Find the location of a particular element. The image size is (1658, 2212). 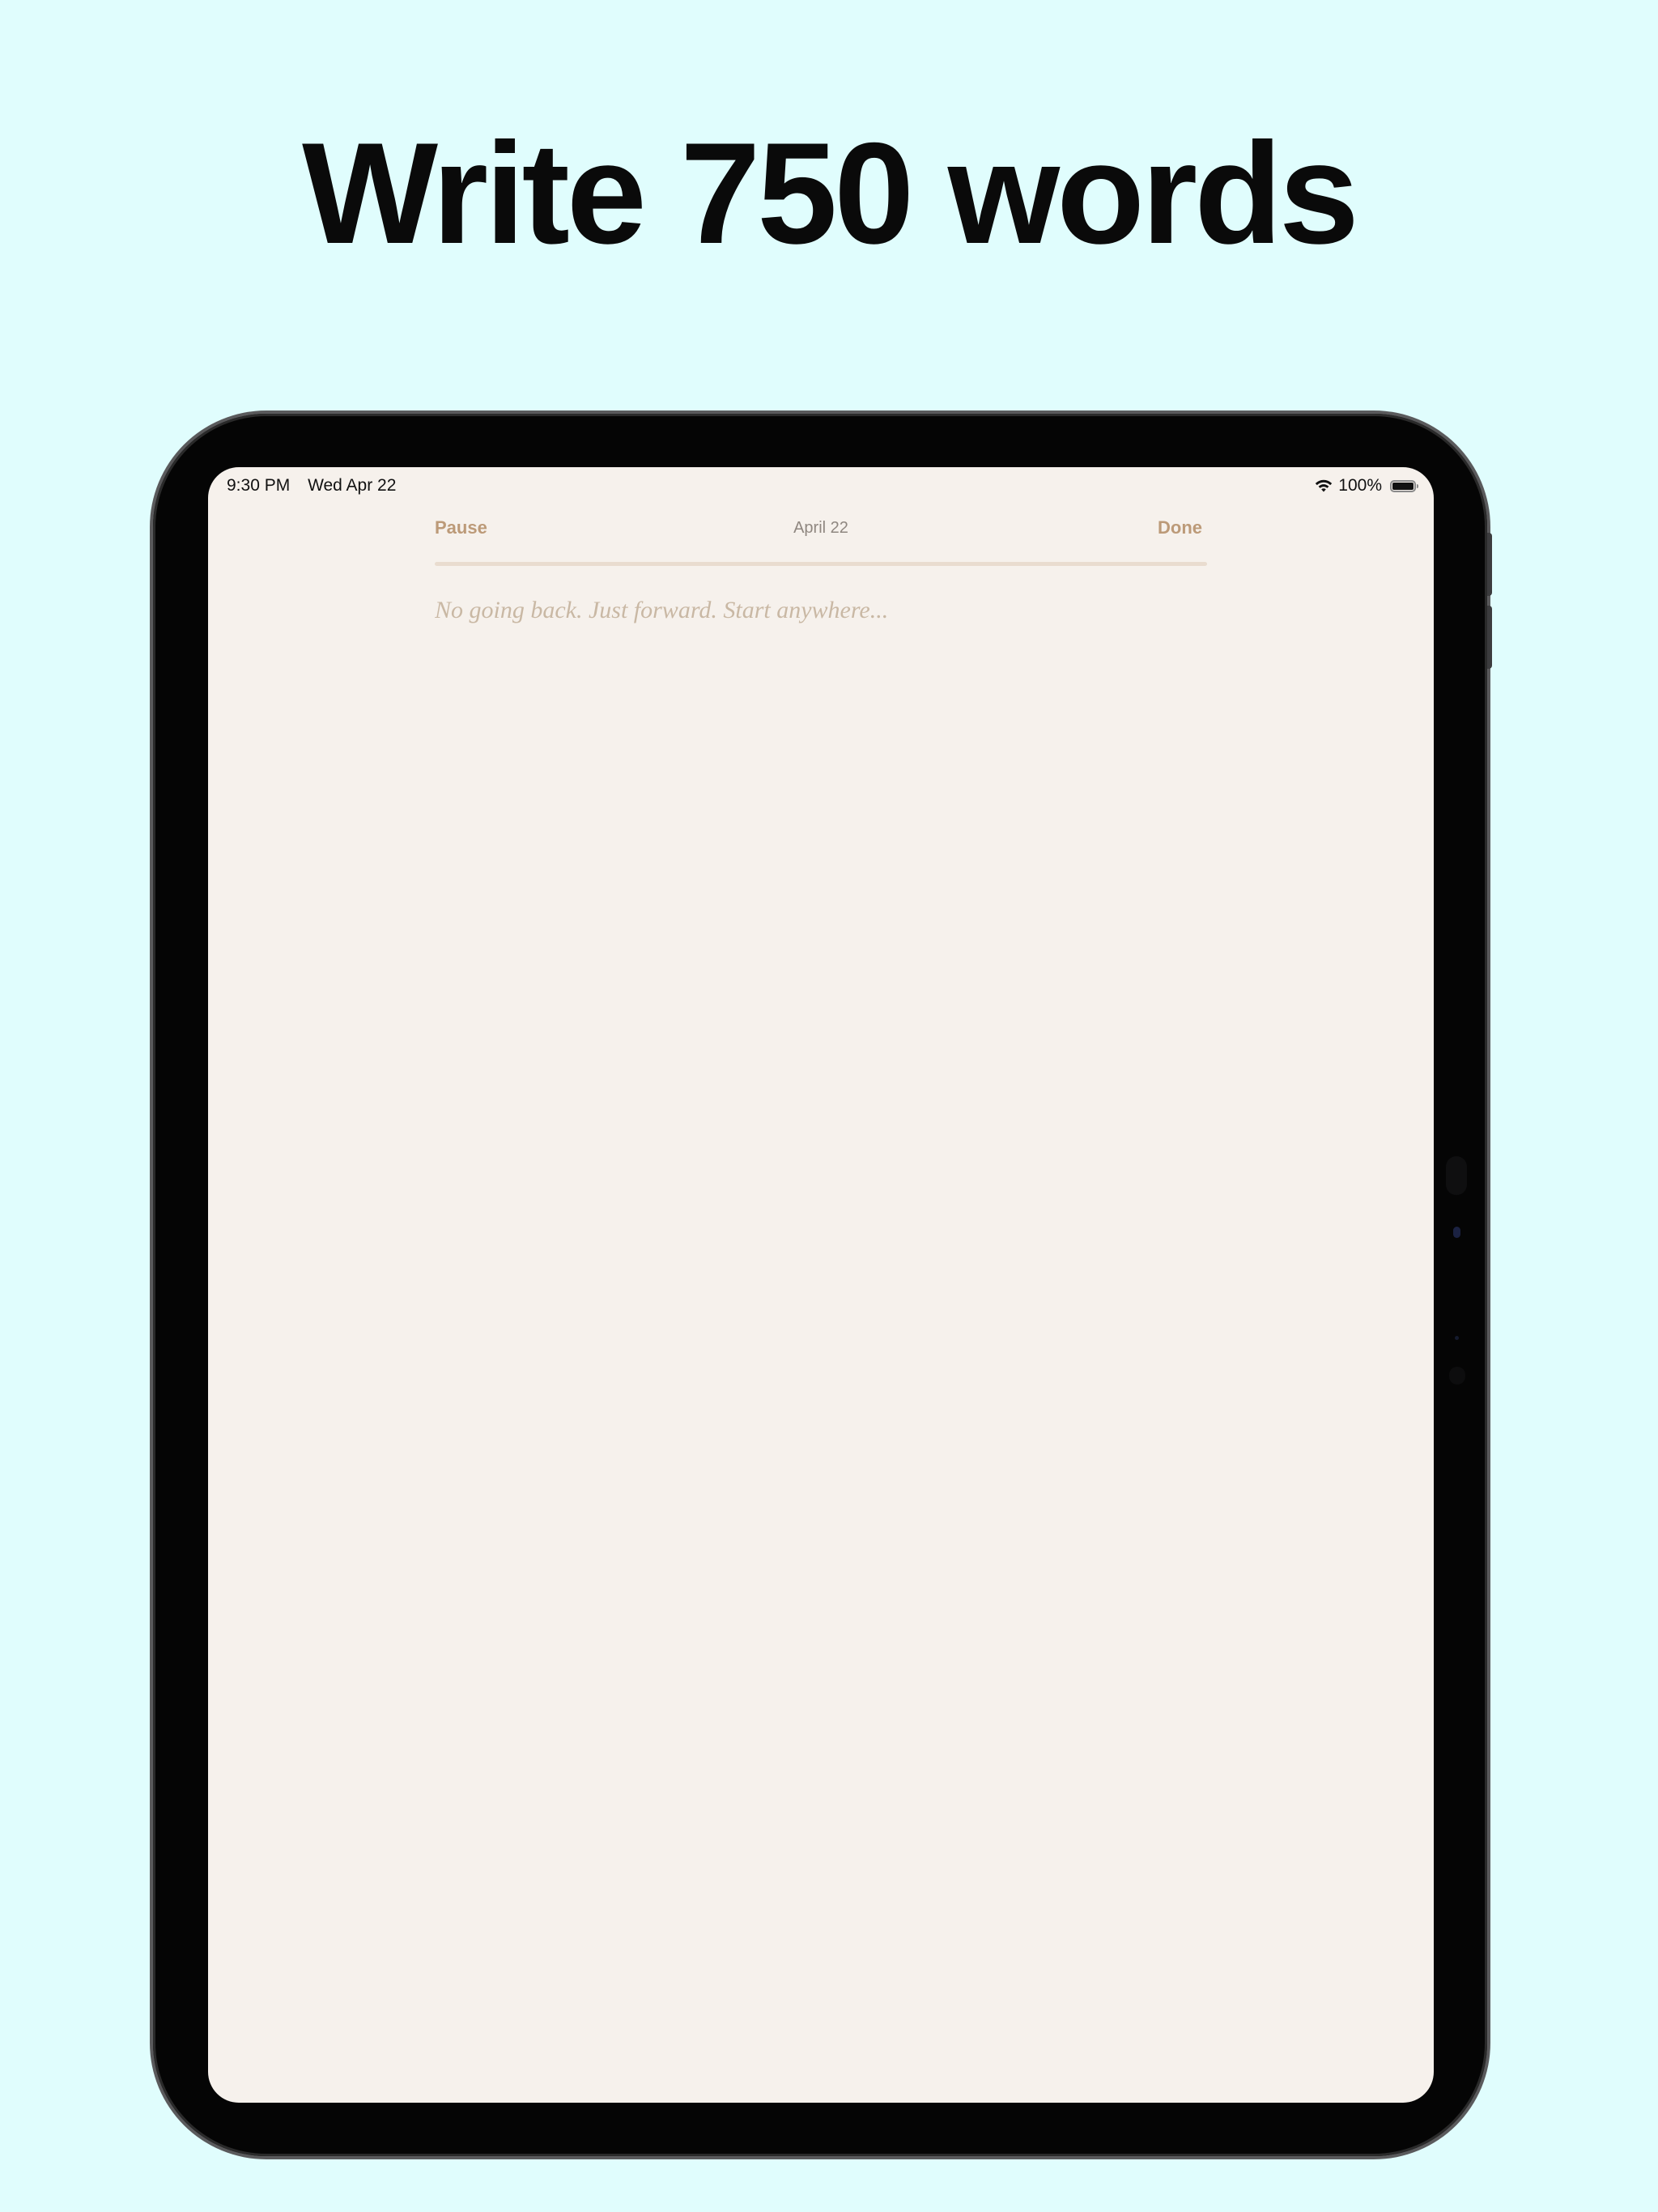

camera-lens is located at coordinates (1456, 1232).